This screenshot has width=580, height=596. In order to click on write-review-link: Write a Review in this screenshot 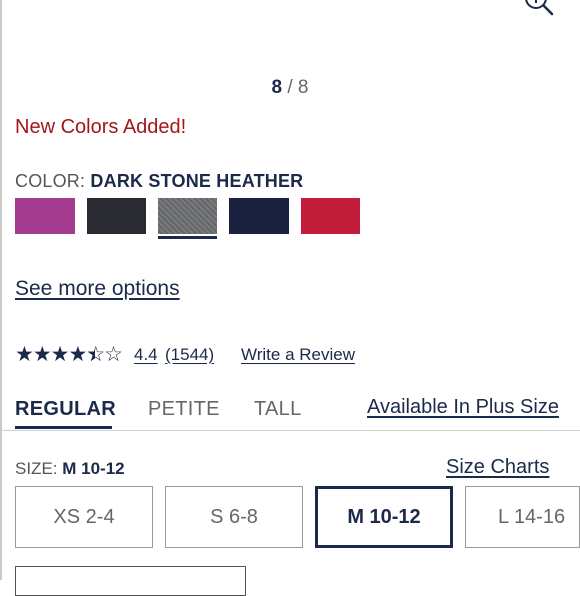, I will do `click(298, 355)`.